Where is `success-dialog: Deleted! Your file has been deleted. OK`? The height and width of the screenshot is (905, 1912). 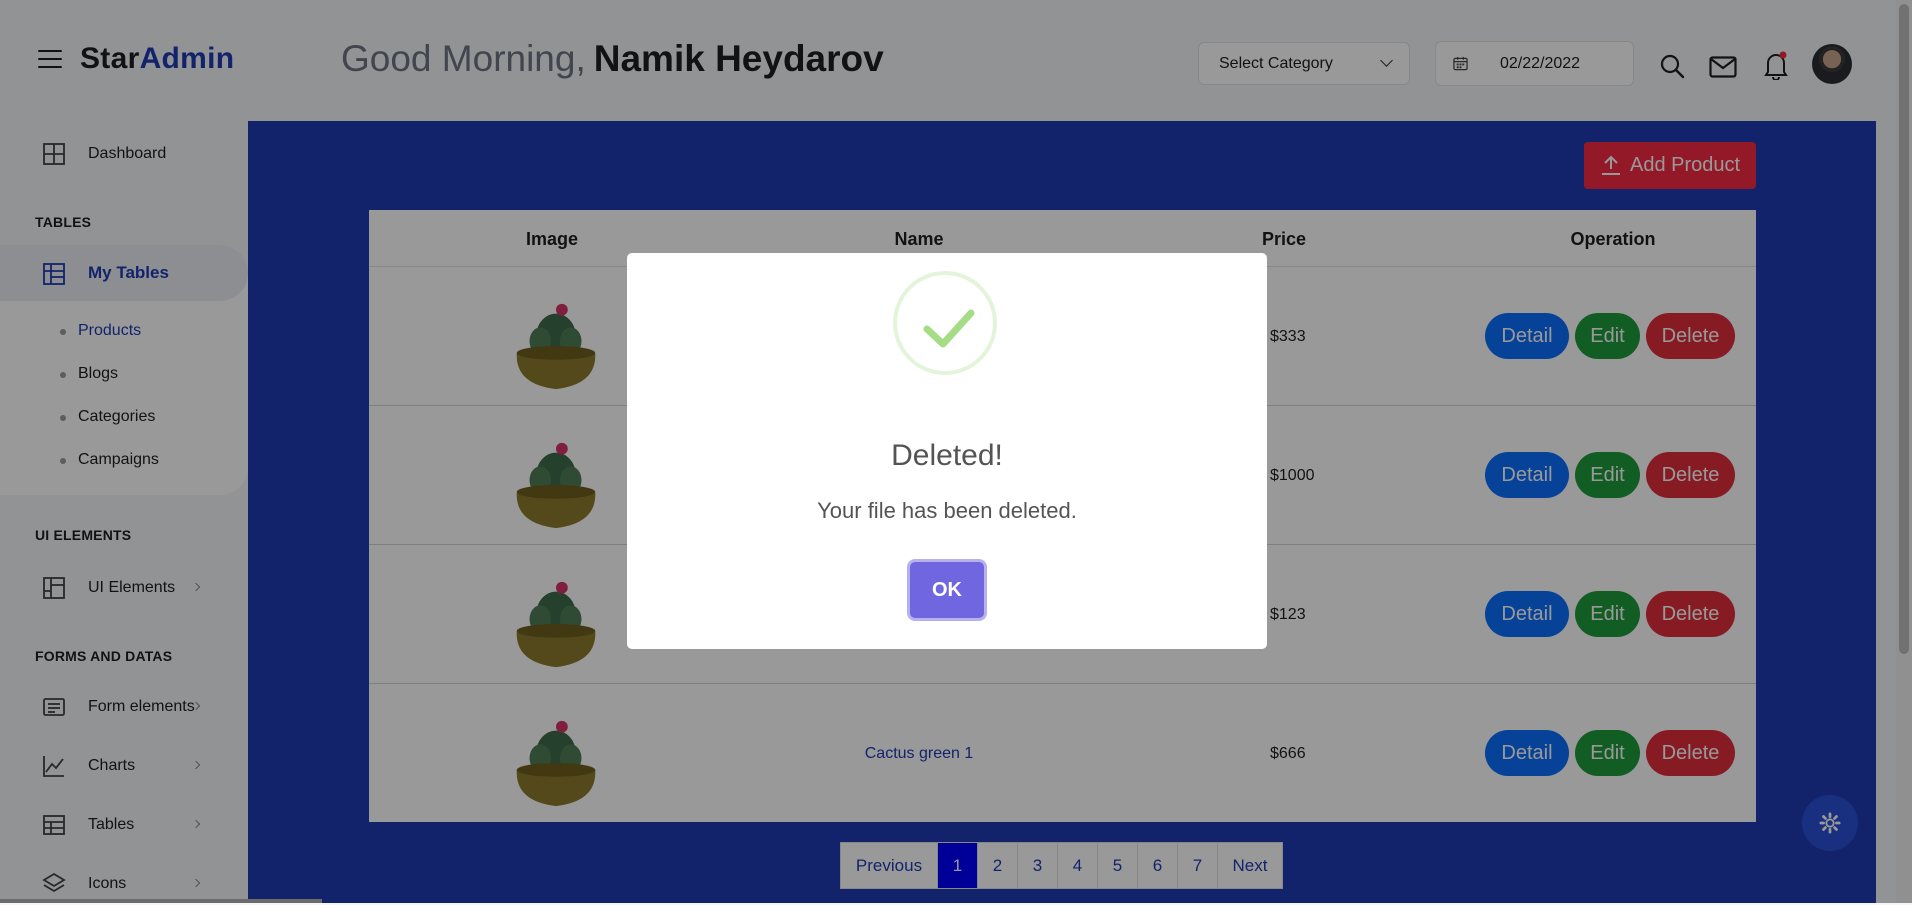
success-dialog: Deleted! Your file has been deleted. OK is located at coordinates (947, 451).